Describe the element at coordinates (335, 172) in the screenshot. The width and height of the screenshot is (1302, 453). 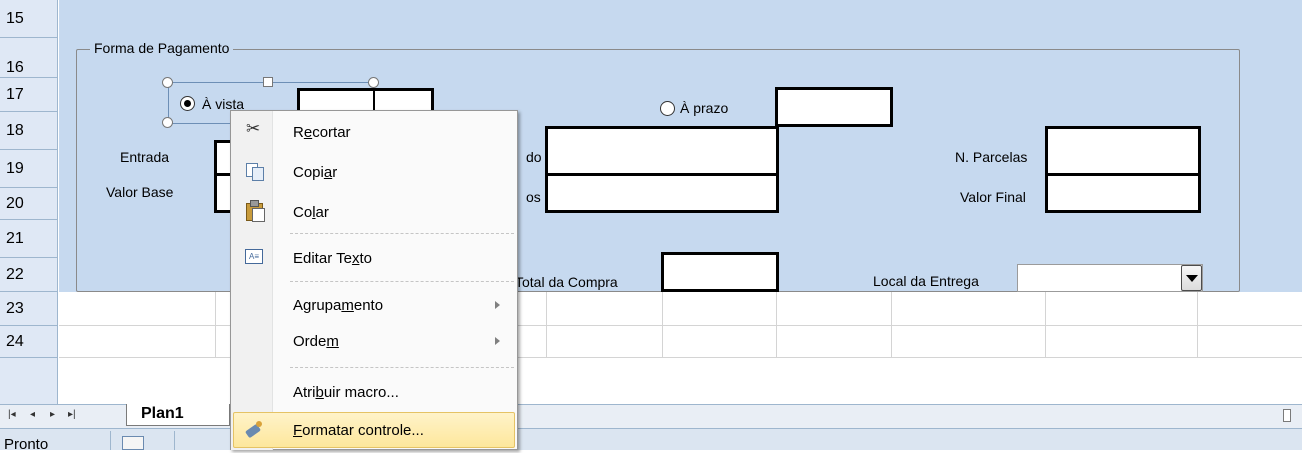
I see `menu-text: r` at that location.